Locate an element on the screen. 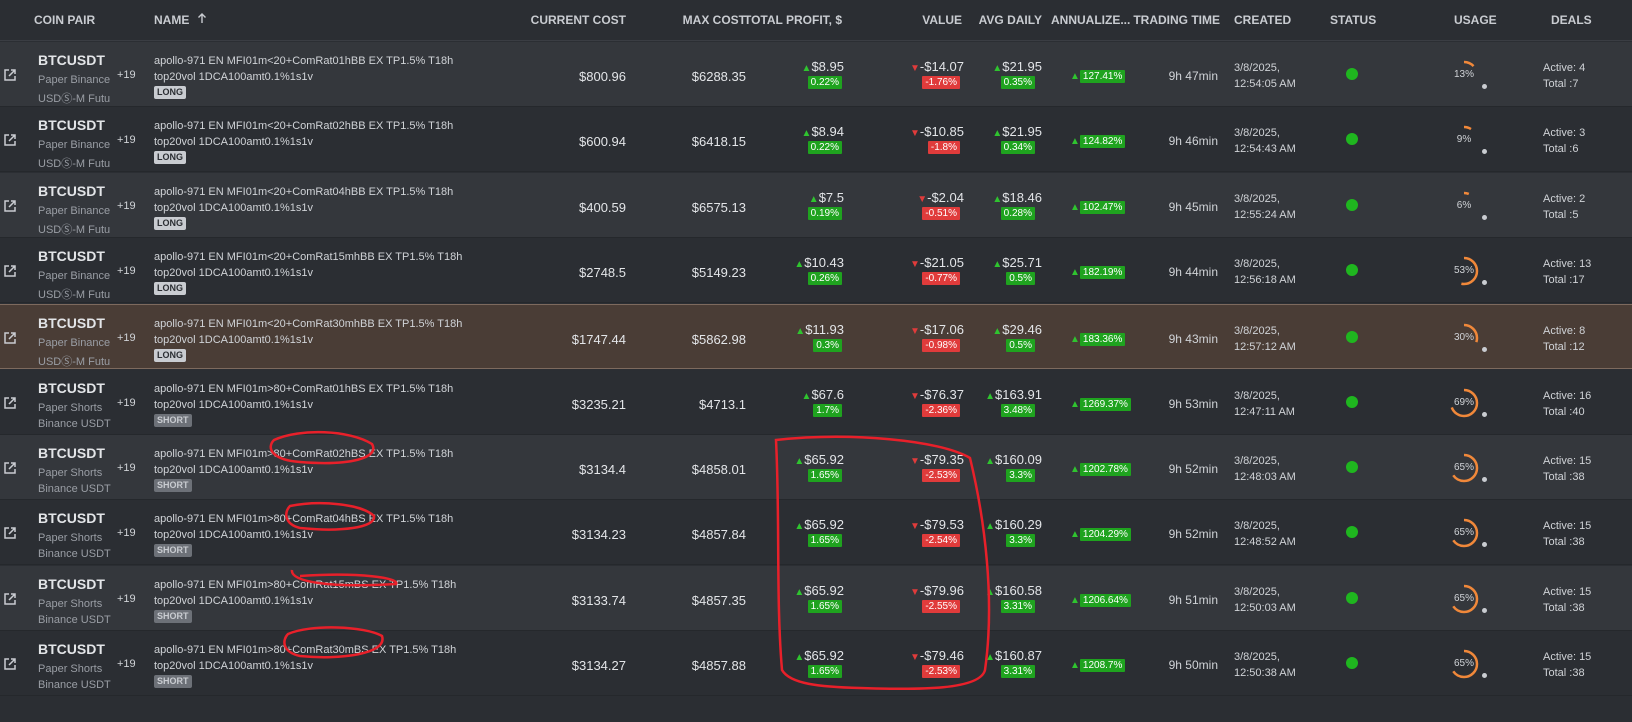 The width and height of the screenshot is (1632, 722). deals-total: Total :7 is located at coordinates (1561, 84).